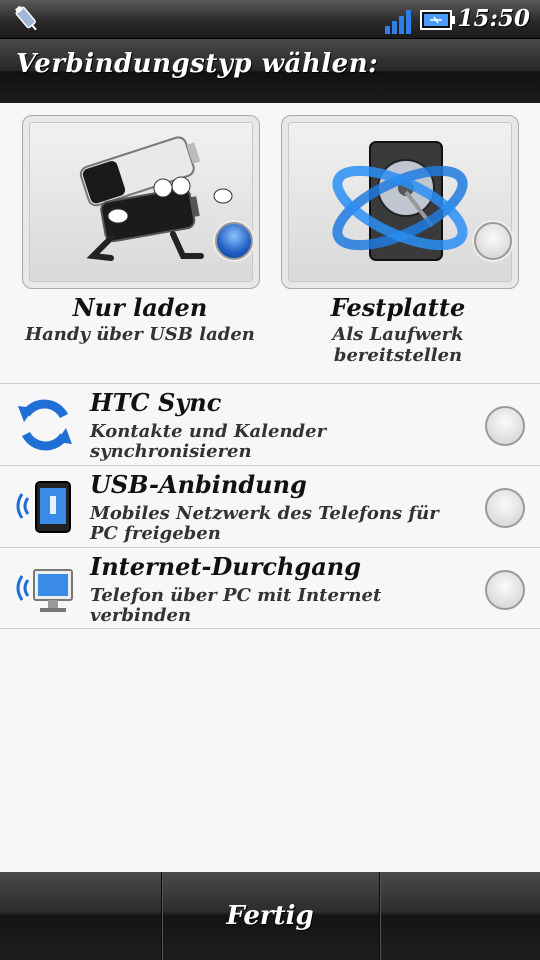  I want to click on status-bar: 15:50, so click(270, 19).